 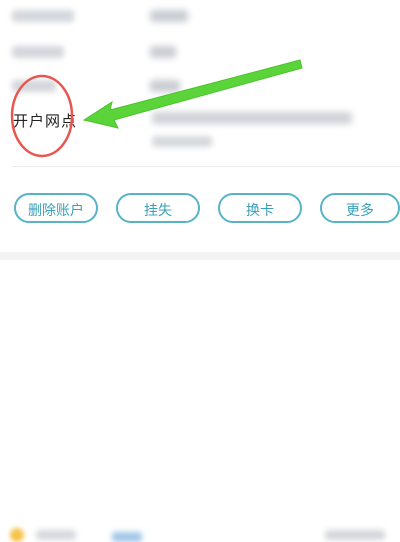 What do you see at coordinates (17, 535) in the screenshot?
I see `redacted-icon` at bounding box center [17, 535].